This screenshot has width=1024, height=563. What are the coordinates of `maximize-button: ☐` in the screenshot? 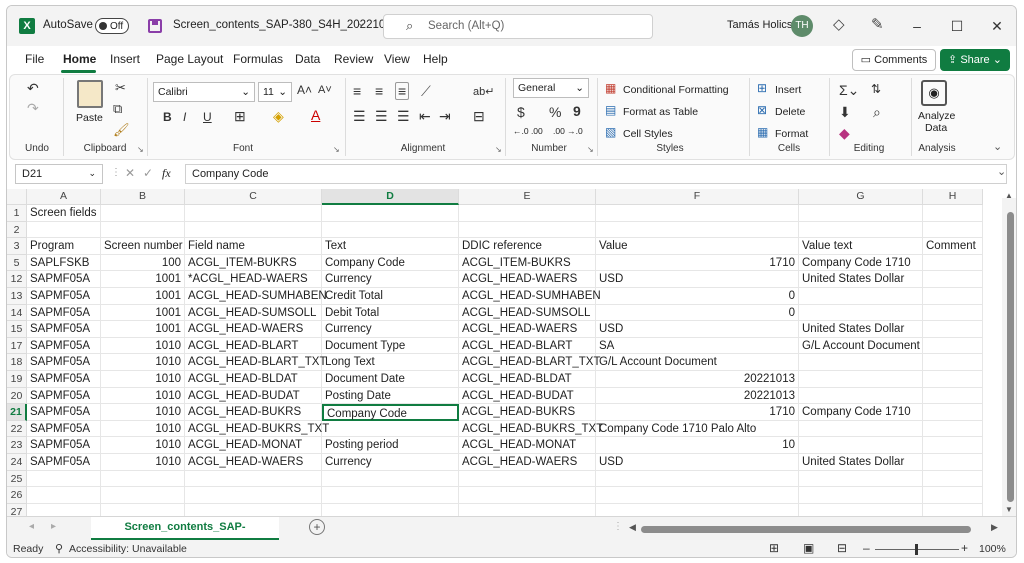 It's located at (957, 26).